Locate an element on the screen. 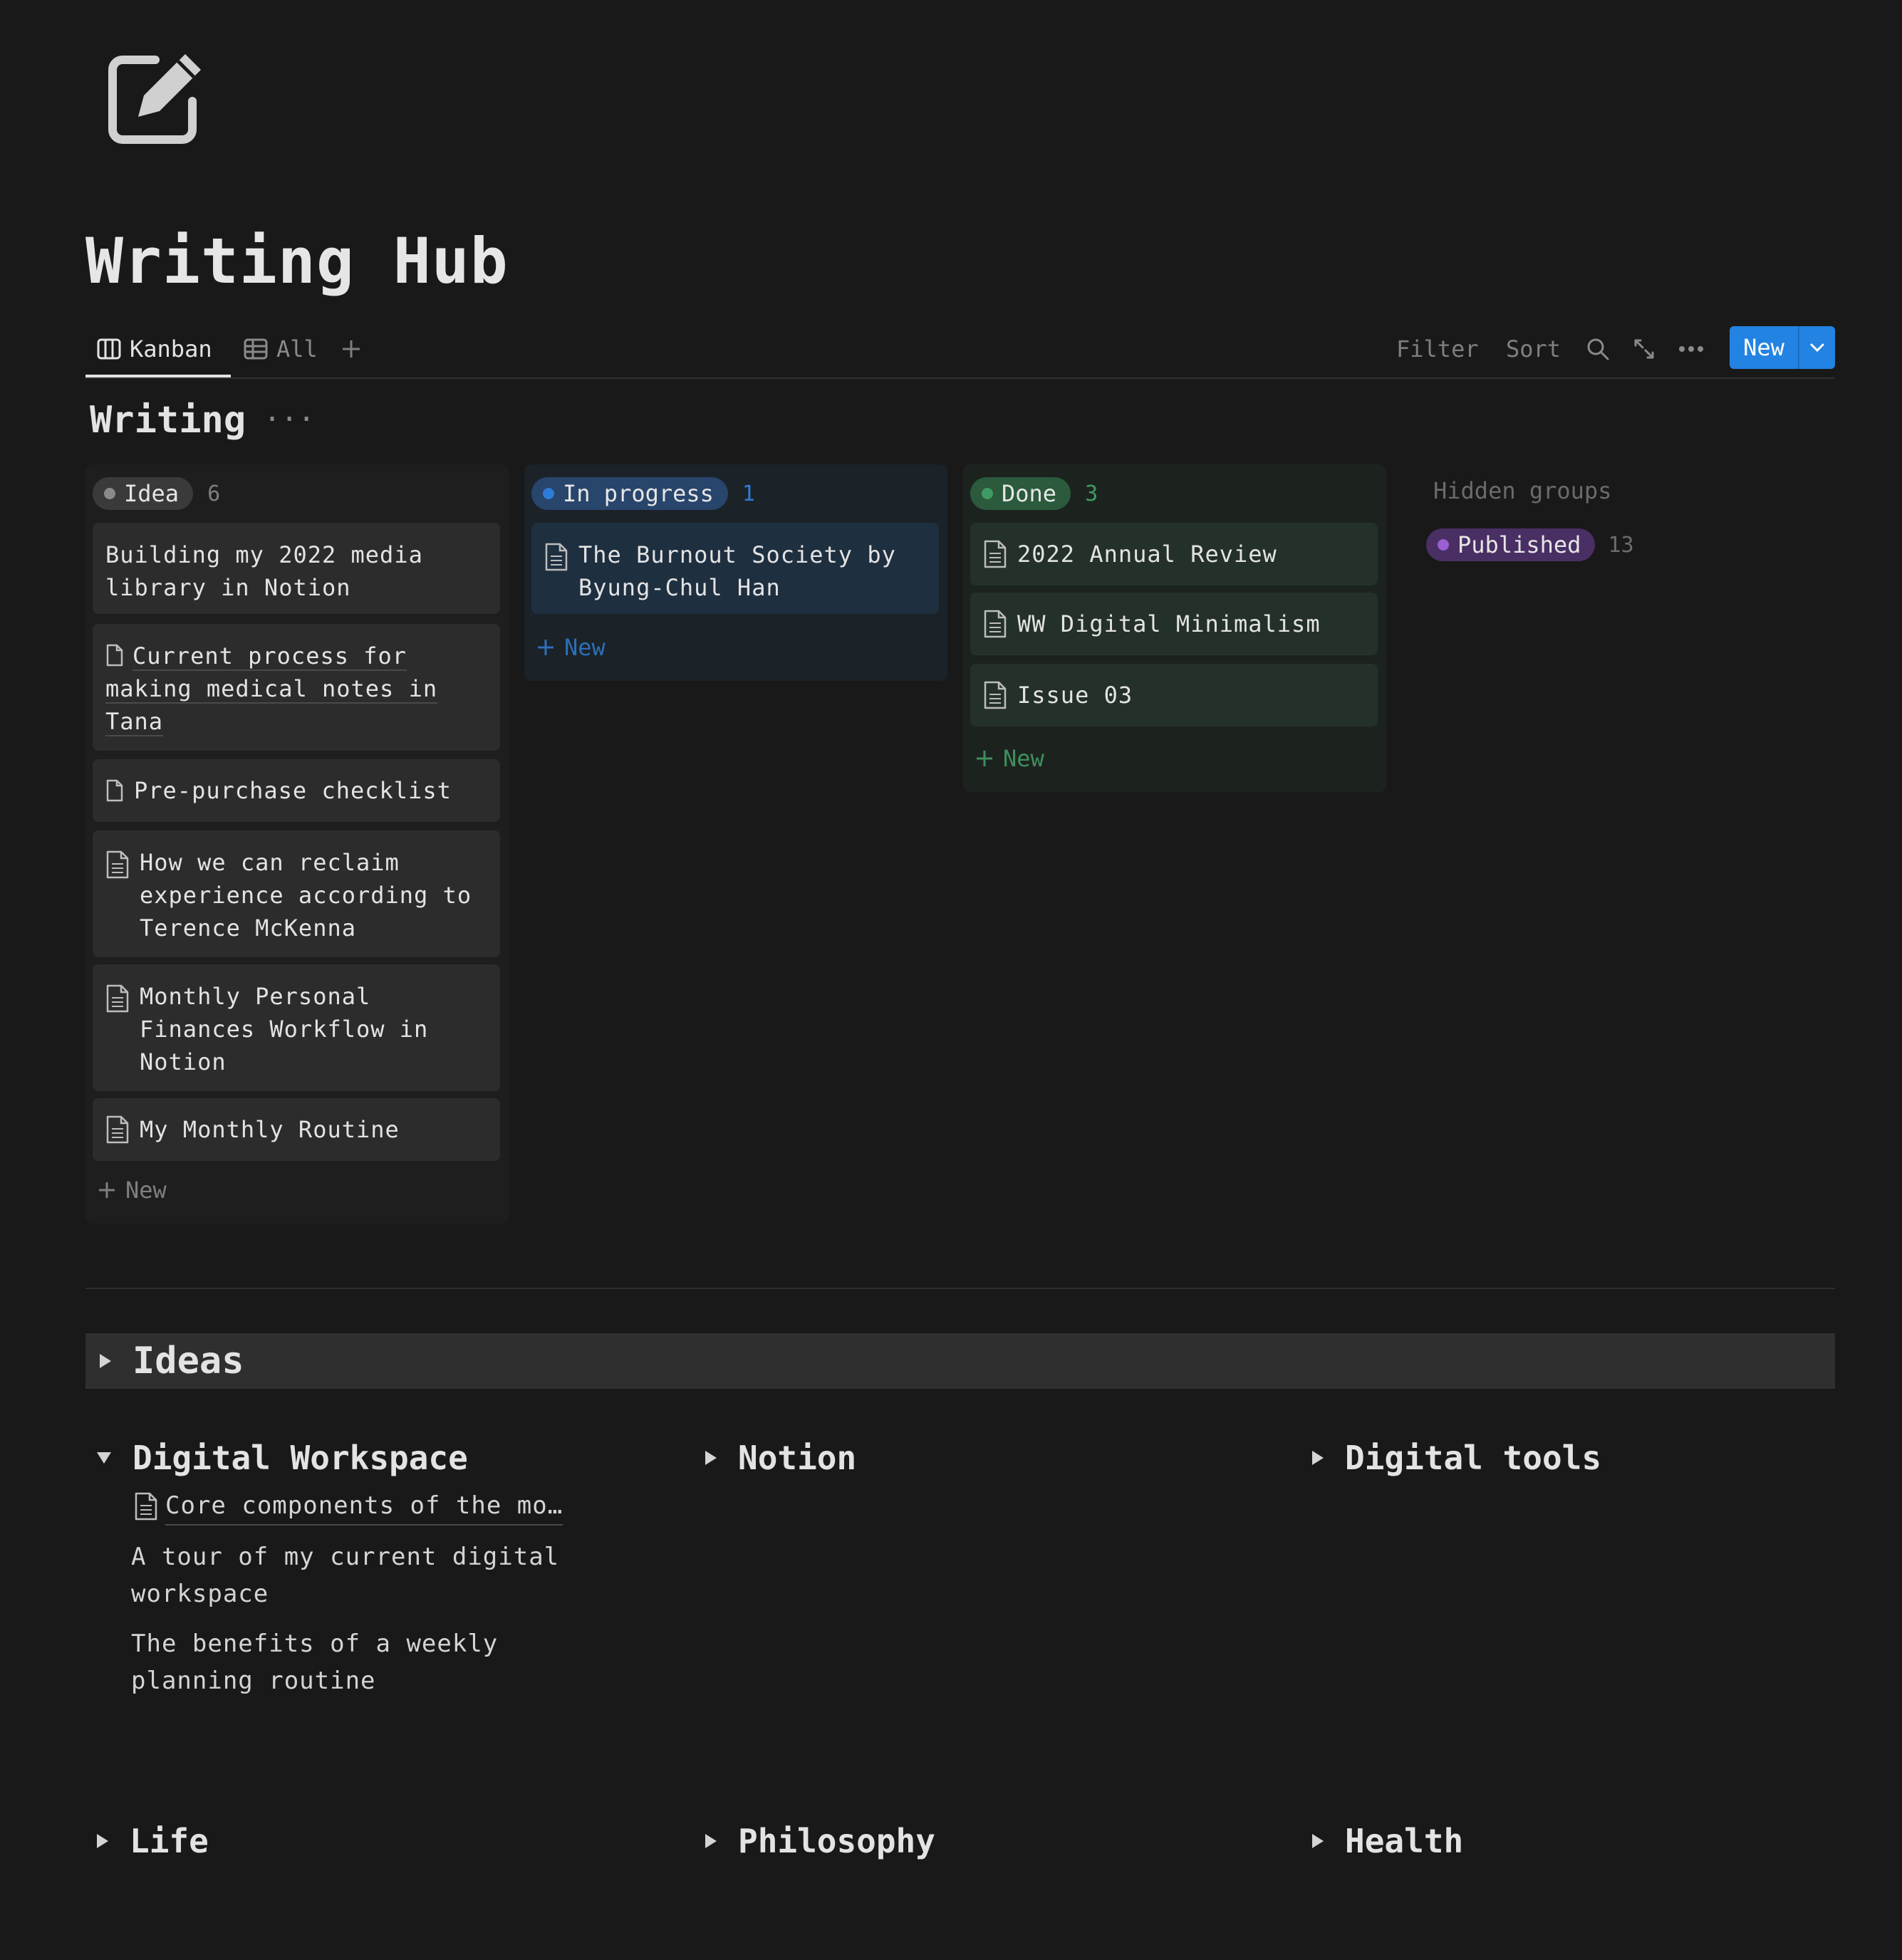  card-title: Issue 03 is located at coordinates (1075, 695).